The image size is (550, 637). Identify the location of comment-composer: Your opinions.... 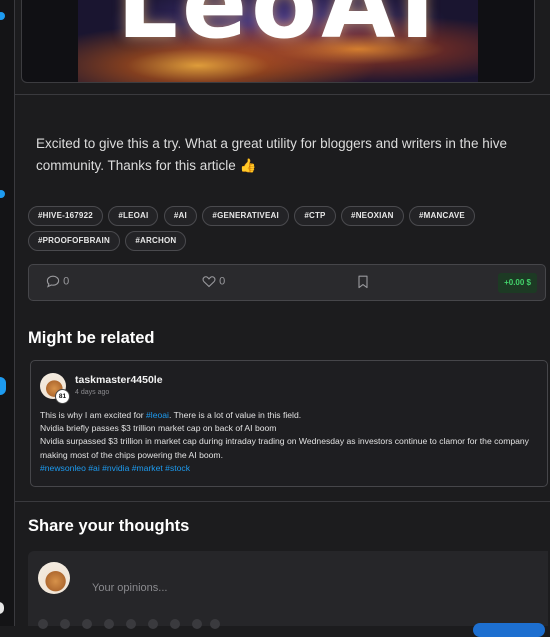
(288, 594).